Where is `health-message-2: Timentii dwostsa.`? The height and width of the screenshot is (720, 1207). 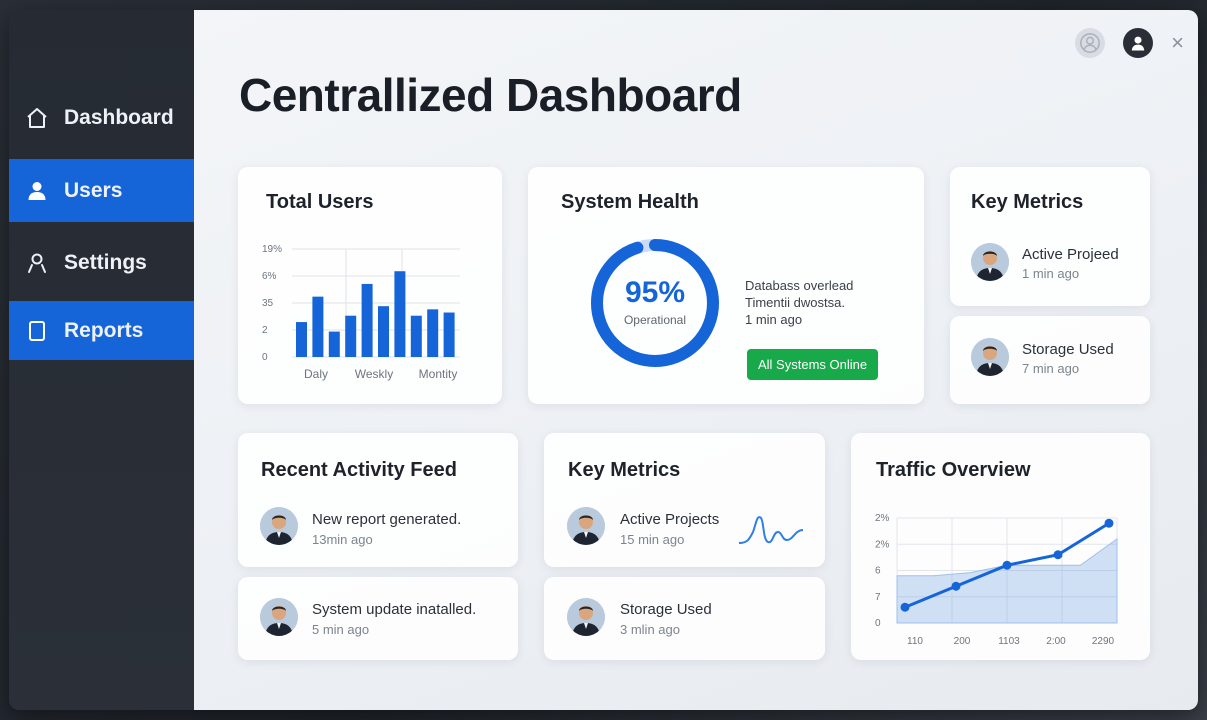 health-message-2: Timentii dwostsa. is located at coordinates (795, 302).